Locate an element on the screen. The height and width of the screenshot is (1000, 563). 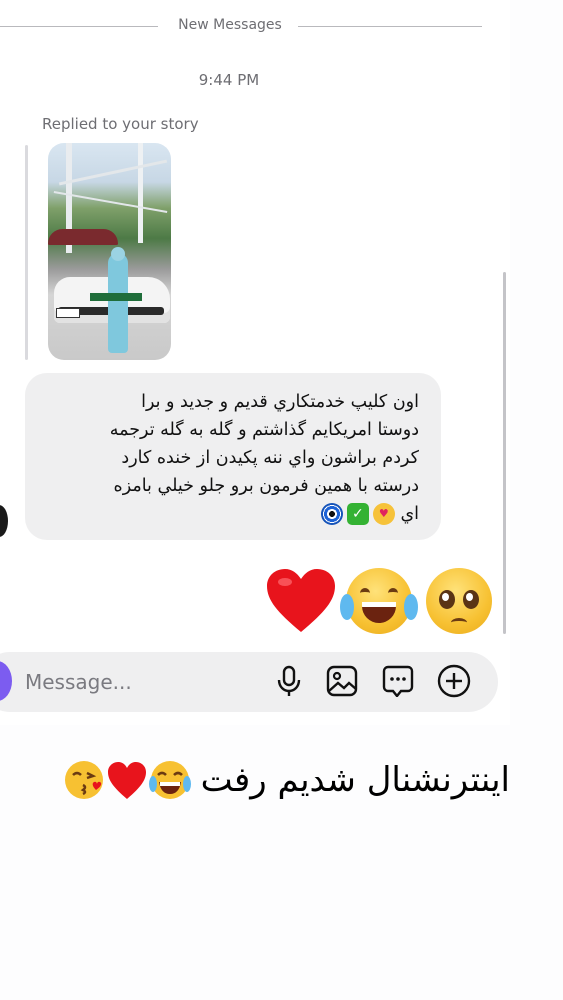
sticker-icon is located at coordinates (398, 681).